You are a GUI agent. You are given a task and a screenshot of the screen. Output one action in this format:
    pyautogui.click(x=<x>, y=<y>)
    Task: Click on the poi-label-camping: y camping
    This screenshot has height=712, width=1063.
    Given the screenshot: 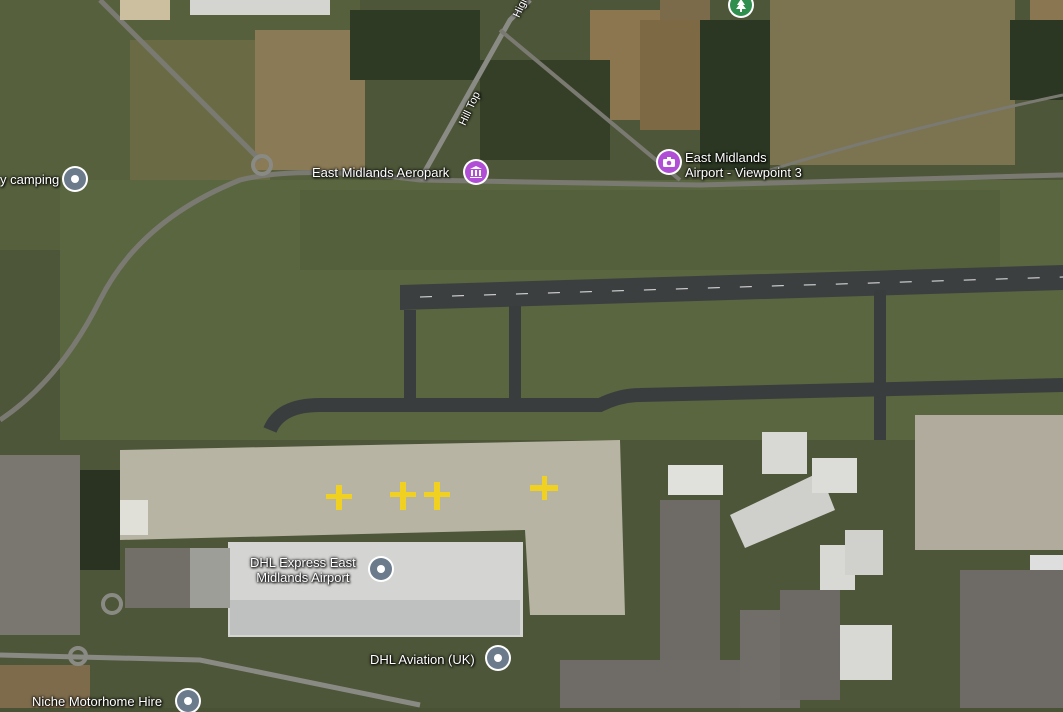 What is the action you would take?
    pyautogui.click(x=29, y=179)
    